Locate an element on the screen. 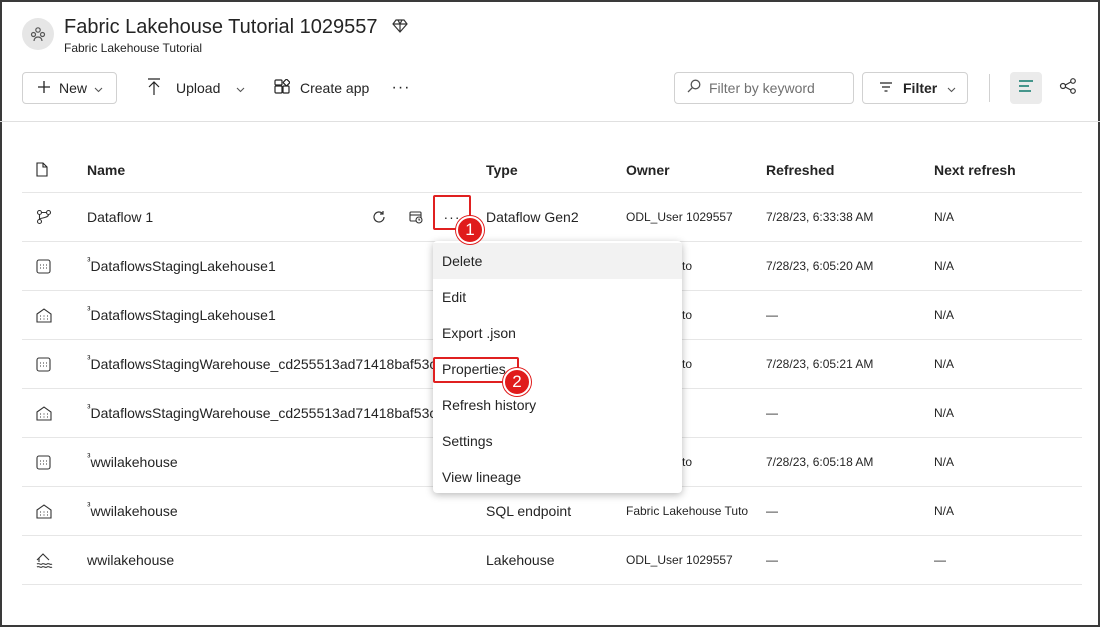 Image resolution: width=1100 pixels, height=627 pixels. filter-keyword-placeholder: Filter by keyword is located at coordinates (762, 88).